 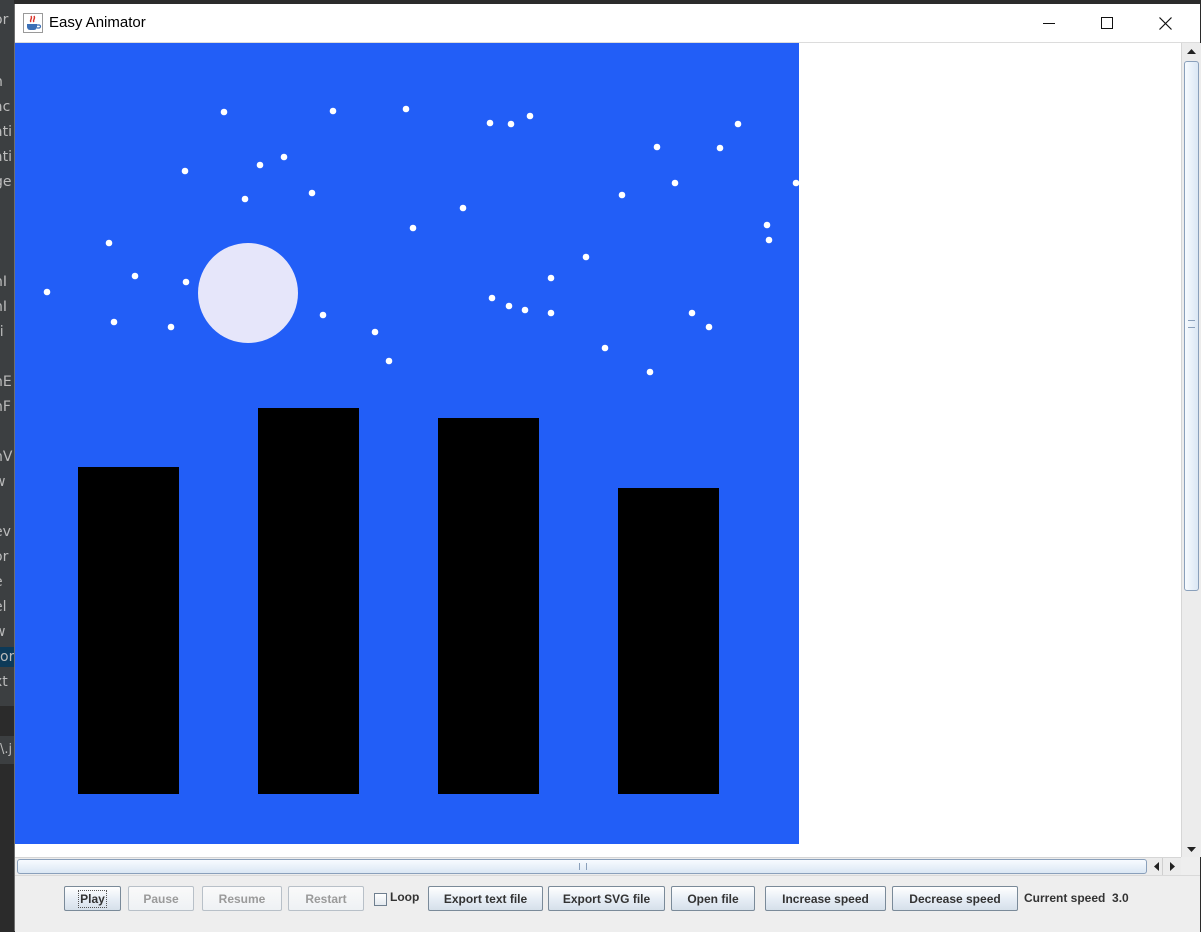 I want to click on background-ide-text: nF, so click(x=5, y=407).